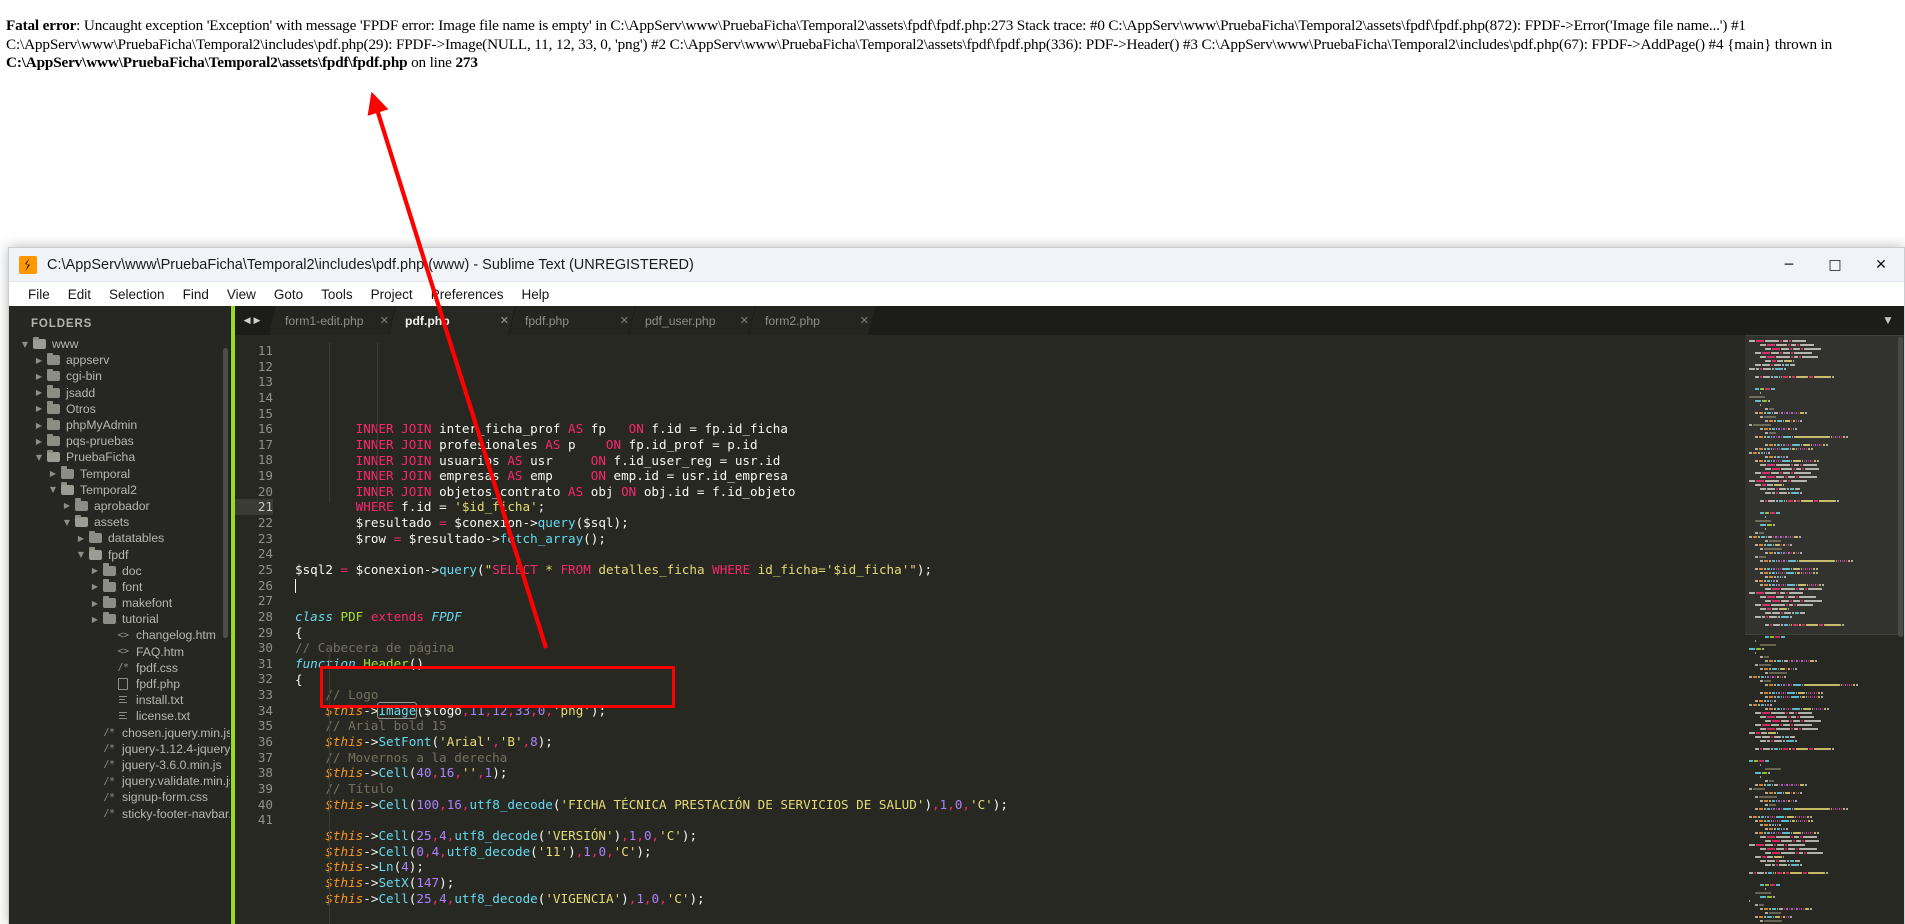  I want to click on code-line: $this->Cell(40,16,'',1);, so click(1019, 773).